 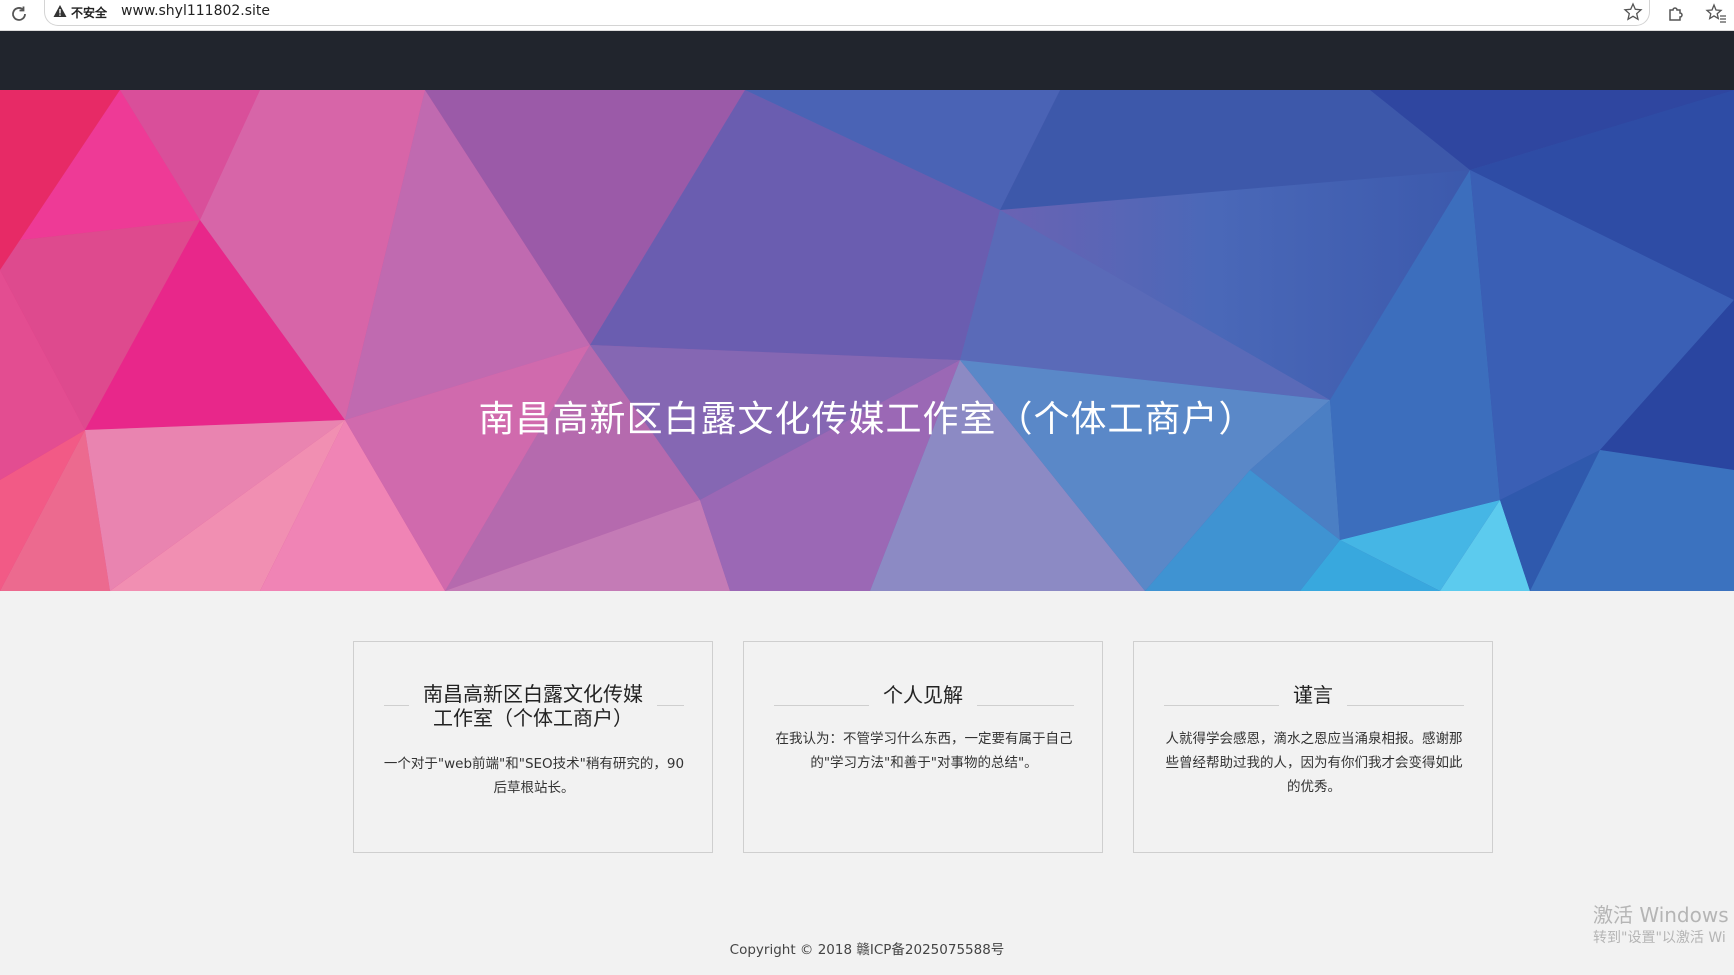 What do you see at coordinates (195, 11) in the screenshot?
I see `url-text: www.shyl111802.site` at bounding box center [195, 11].